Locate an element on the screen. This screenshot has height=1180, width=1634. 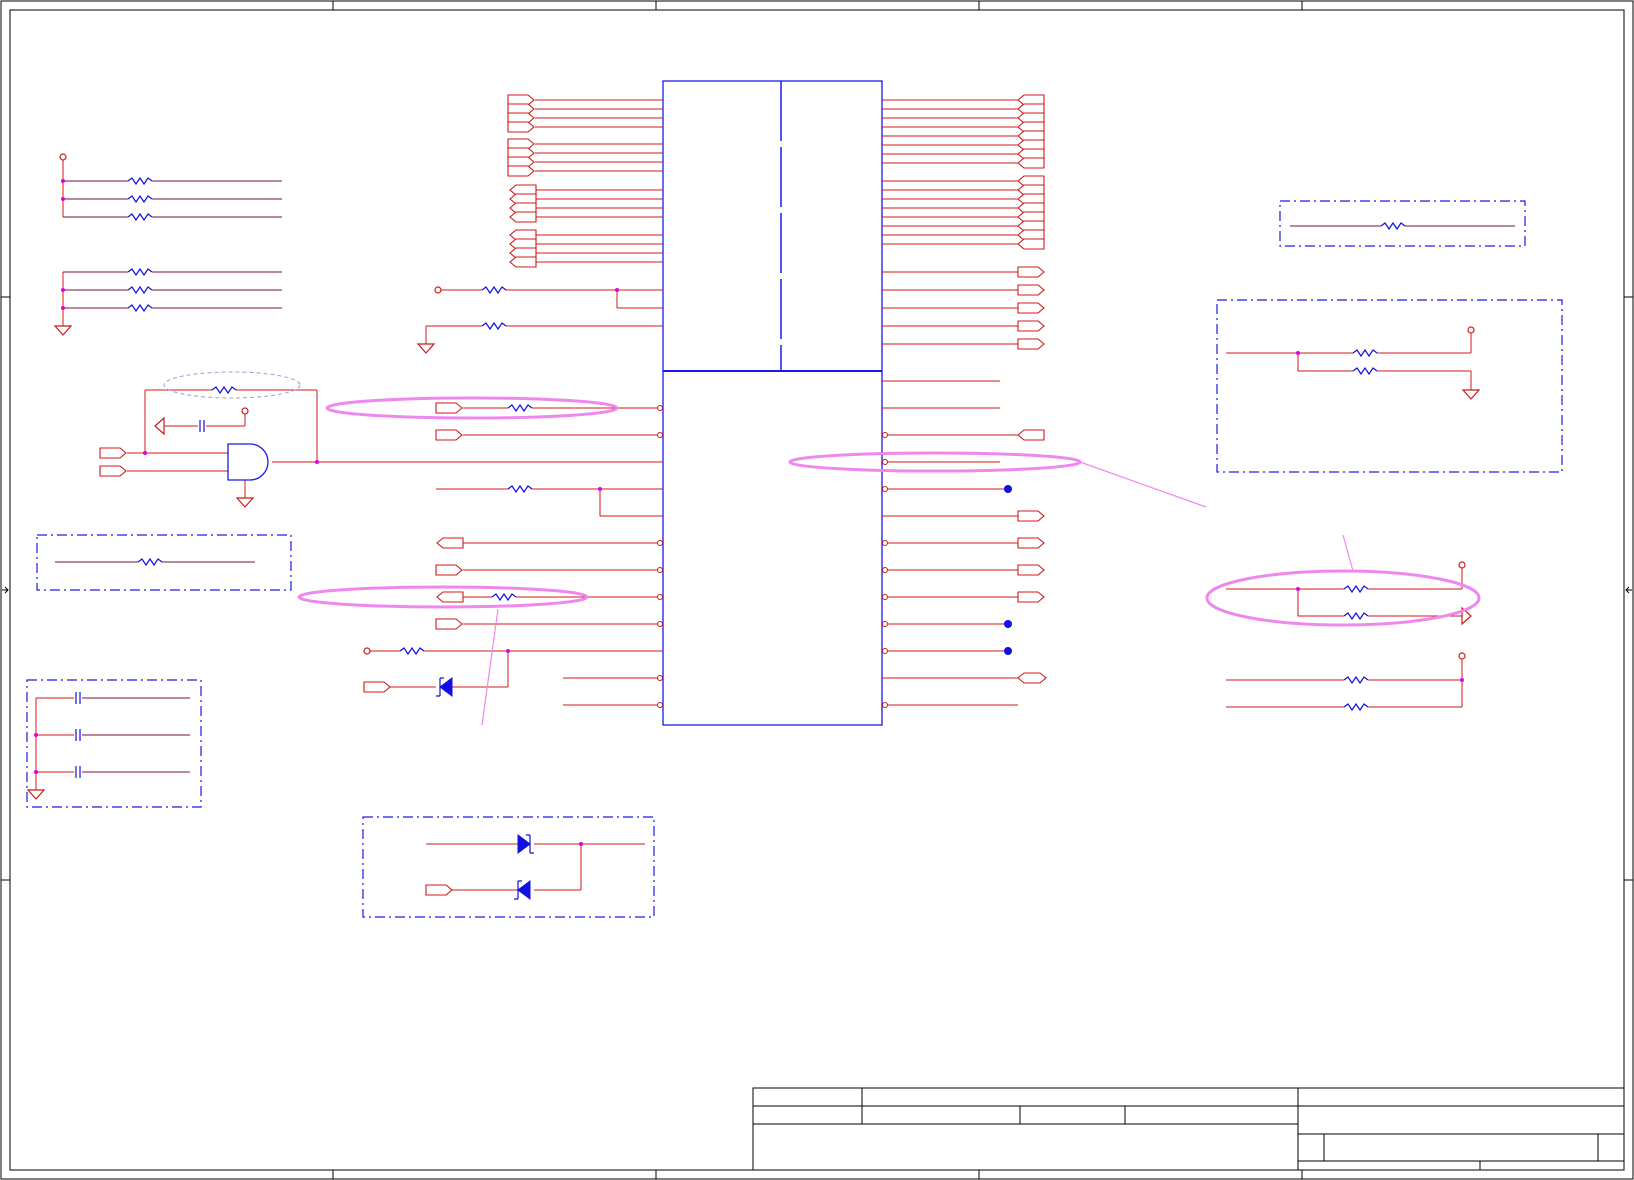
dnp-marker is located at coordinates (232, 385).